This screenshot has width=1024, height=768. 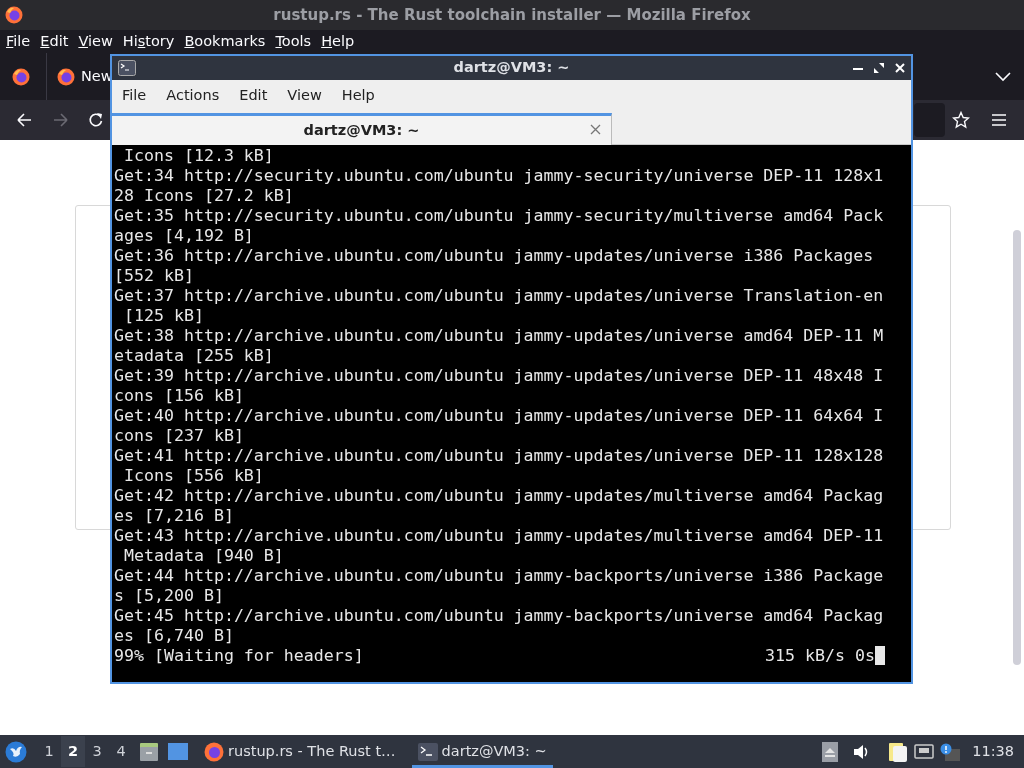 What do you see at coordinates (204, 196) in the screenshot?
I see `terminal-line: 28 Icons [27.2 kB]` at bounding box center [204, 196].